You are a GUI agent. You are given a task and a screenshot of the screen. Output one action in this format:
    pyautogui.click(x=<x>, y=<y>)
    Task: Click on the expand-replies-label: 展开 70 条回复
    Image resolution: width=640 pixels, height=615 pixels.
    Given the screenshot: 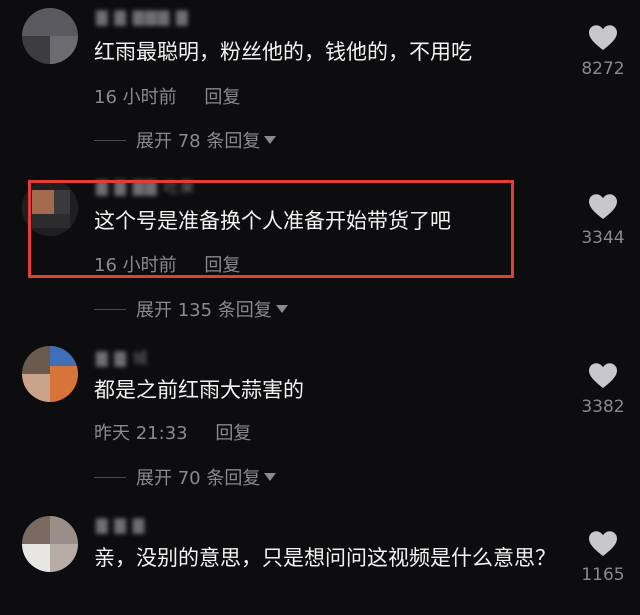 What is the action you would take?
    pyautogui.click(x=198, y=478)
    